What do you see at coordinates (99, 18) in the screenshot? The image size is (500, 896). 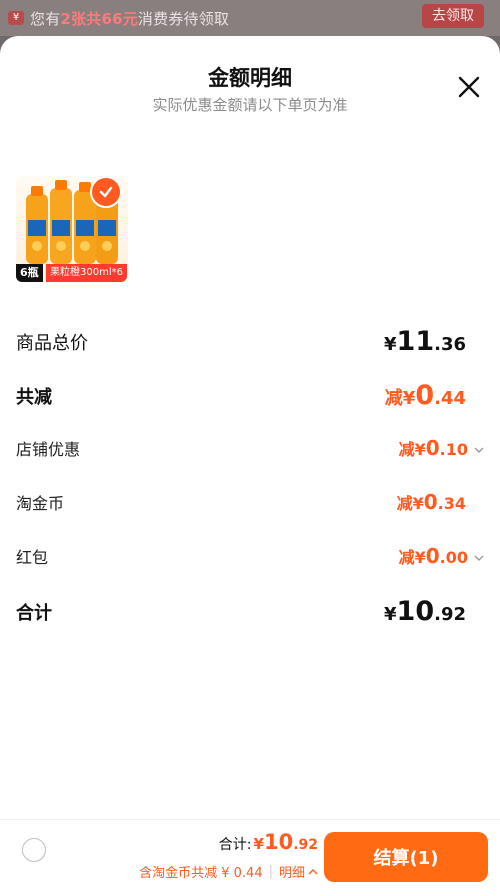 I see `banner-highlight: 2张共66元` at bounding box center [99, 18].